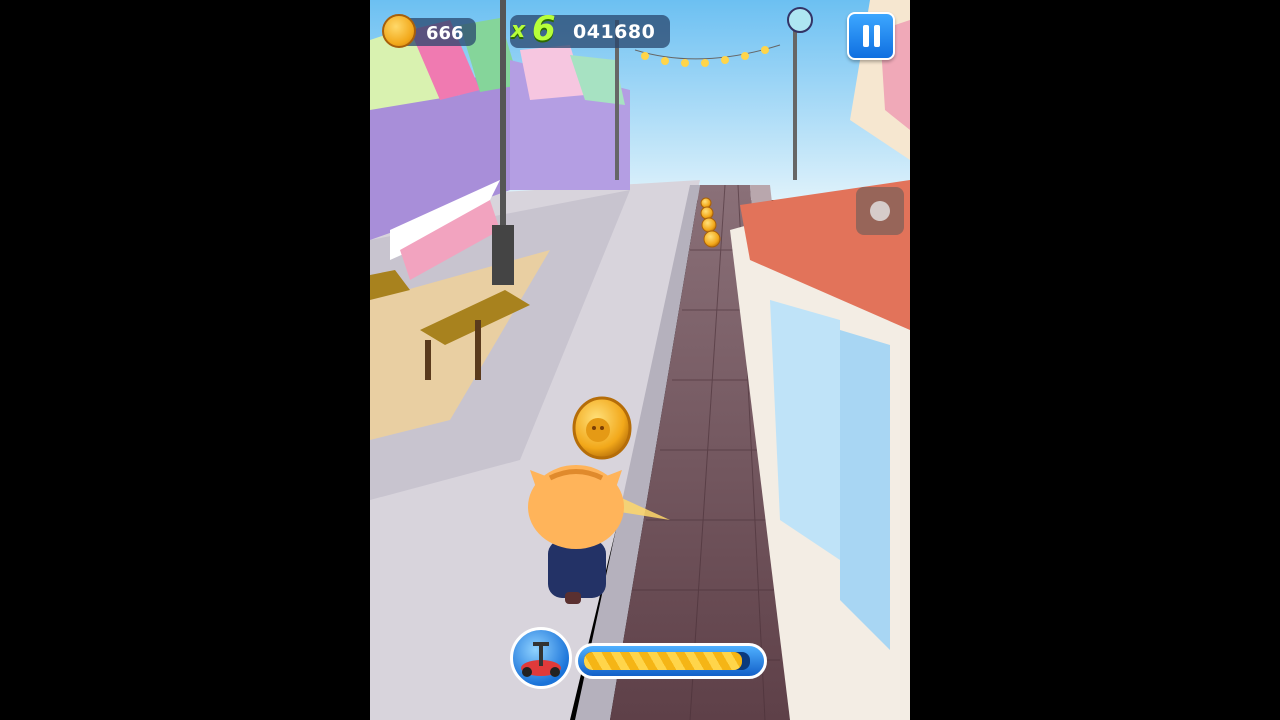 The image size is (1280, 720). Describe the element at coordinates (880, 211) in the screenshot. I see `floating-overlay-button` at that location.